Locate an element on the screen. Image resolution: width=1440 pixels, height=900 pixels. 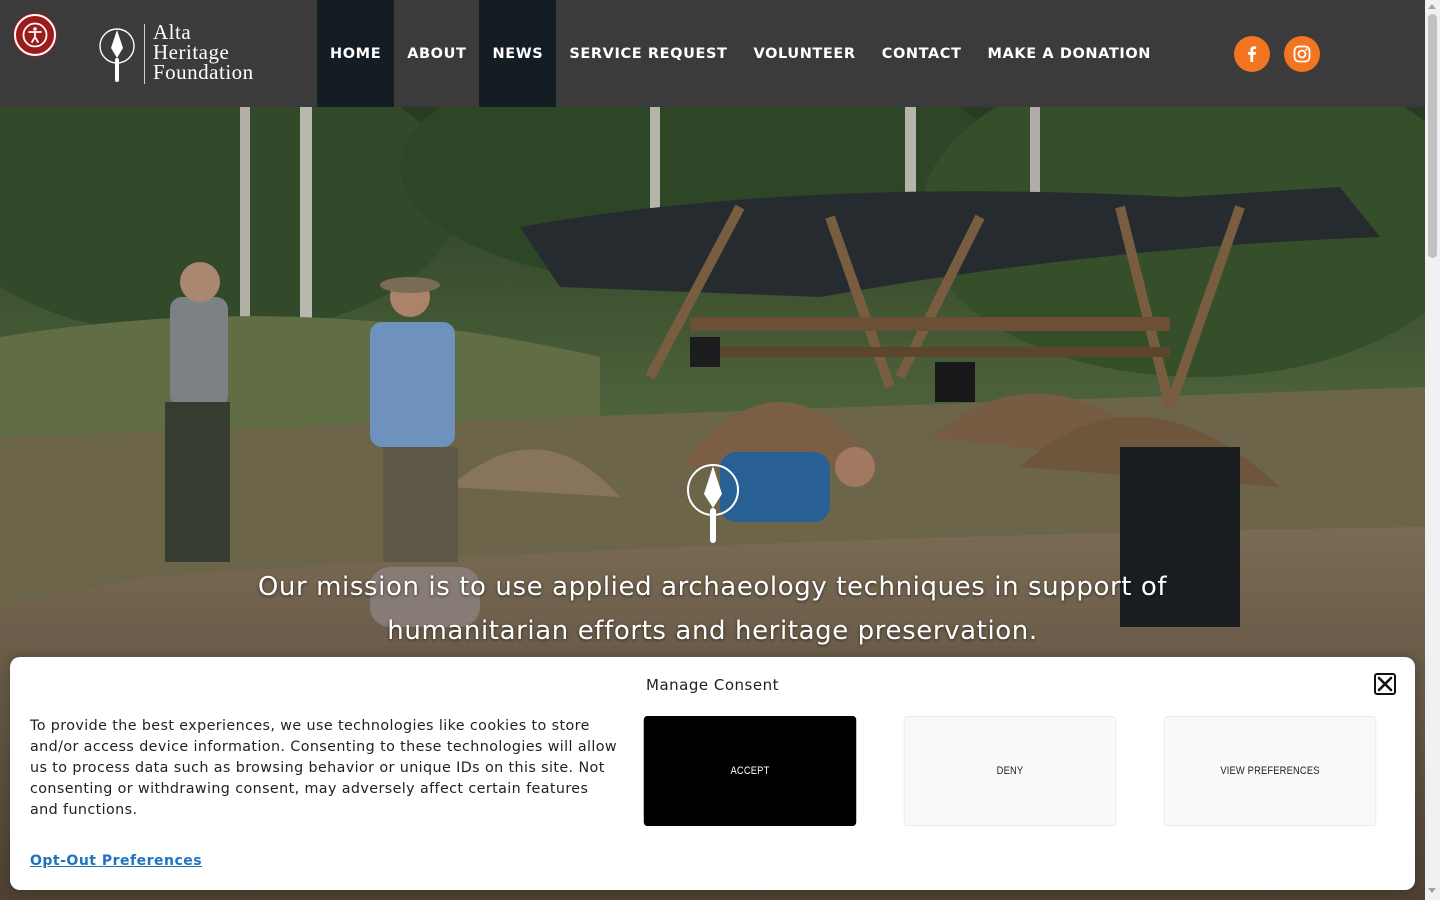
site-logo: Alta Heritage Foundation is located at coordinates (198, 54).